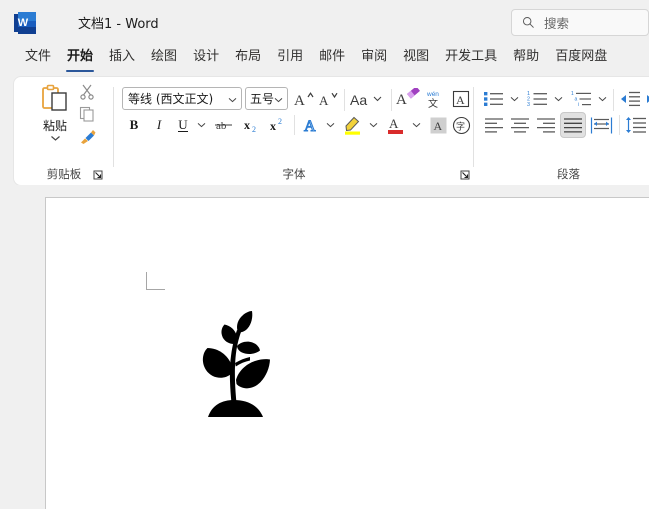  I want to click on distributed-align-icon, so click(601, 125).